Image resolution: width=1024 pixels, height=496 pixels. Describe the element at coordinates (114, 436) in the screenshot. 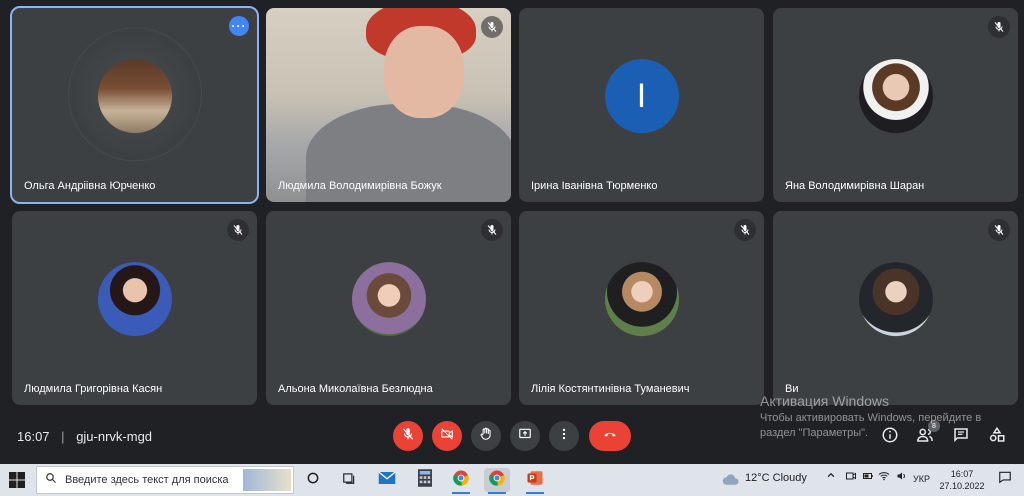

I see `meeting-code: gju-nrvk-mgd` at that location.